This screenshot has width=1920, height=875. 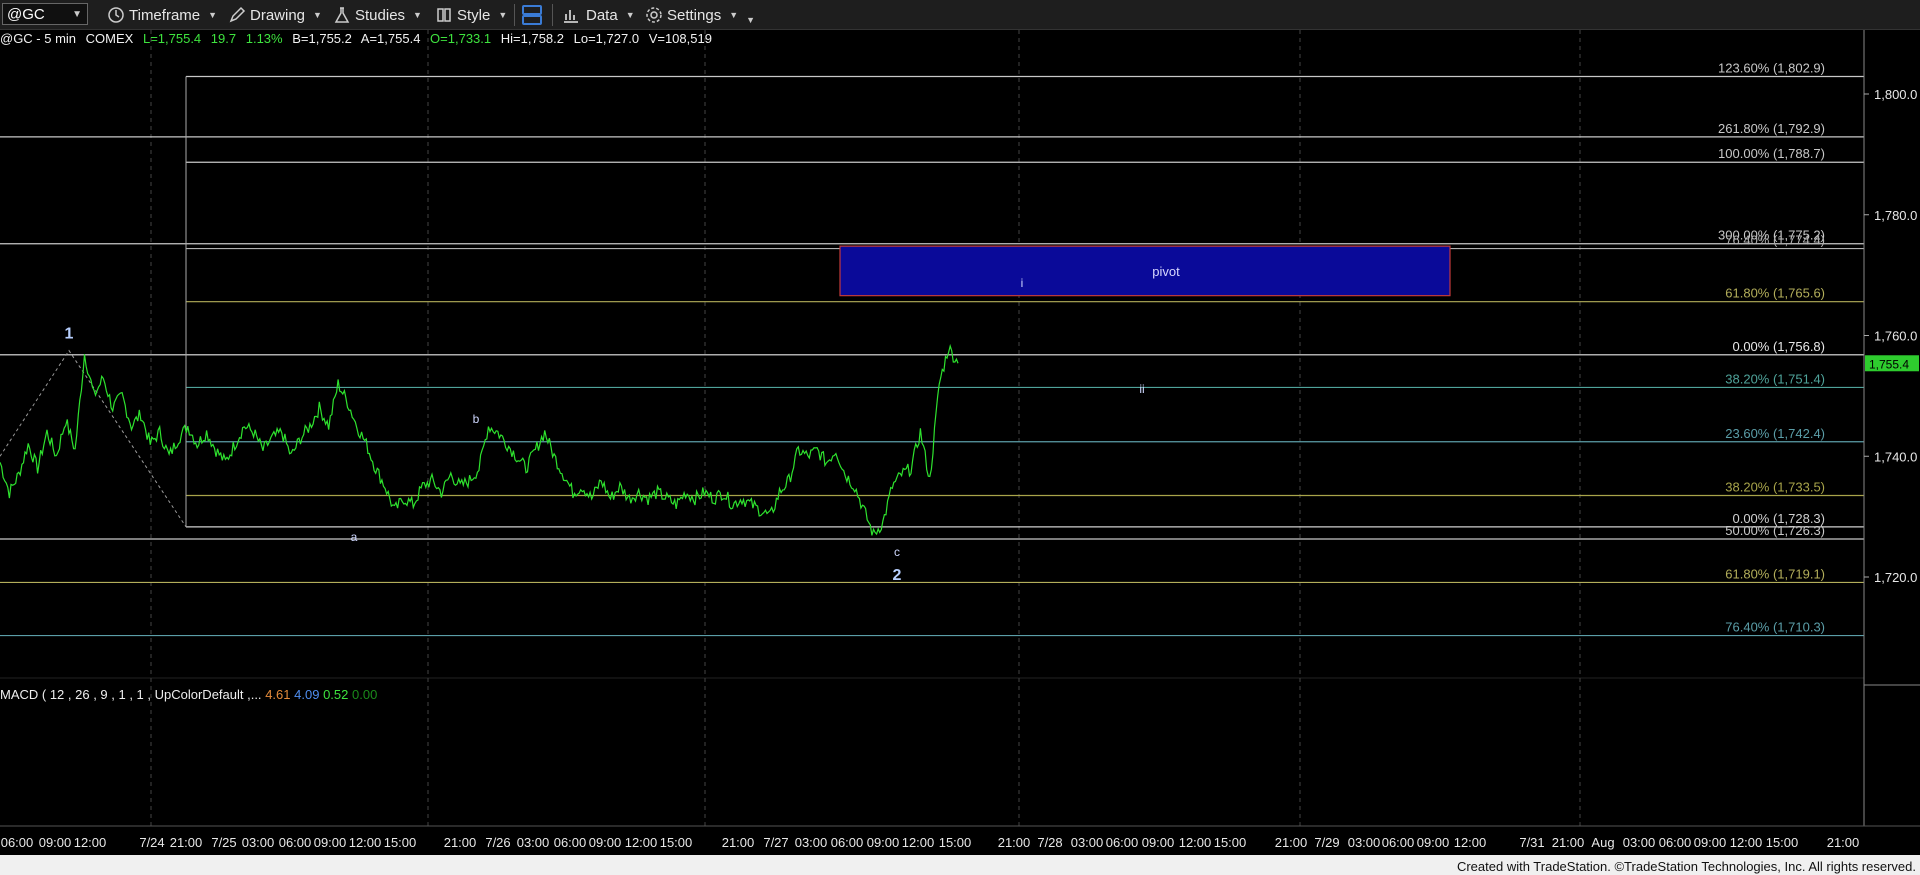 What do you see at coordinates (1895, 336) in the screenshot?
I see `price-tick-label: 1,760.0` at bounding box center [1895, 336].